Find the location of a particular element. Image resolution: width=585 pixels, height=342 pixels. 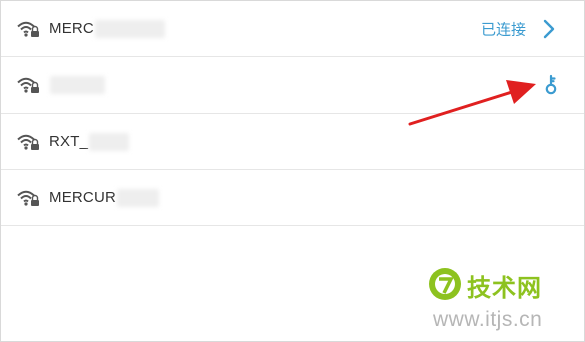

network-ssid: MERC is located at coordinates (71, 28).